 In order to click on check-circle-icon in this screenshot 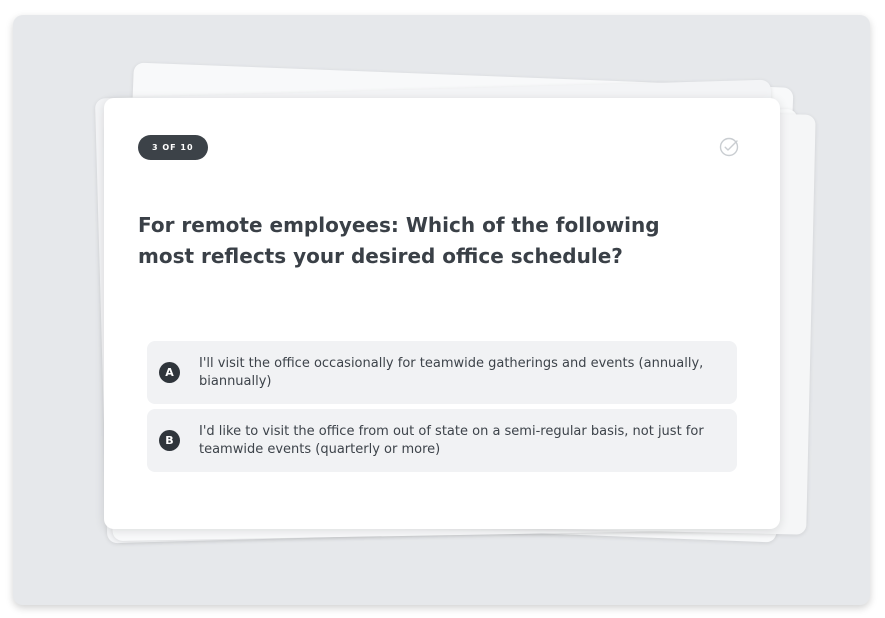, I will do `click(729, 147)`.